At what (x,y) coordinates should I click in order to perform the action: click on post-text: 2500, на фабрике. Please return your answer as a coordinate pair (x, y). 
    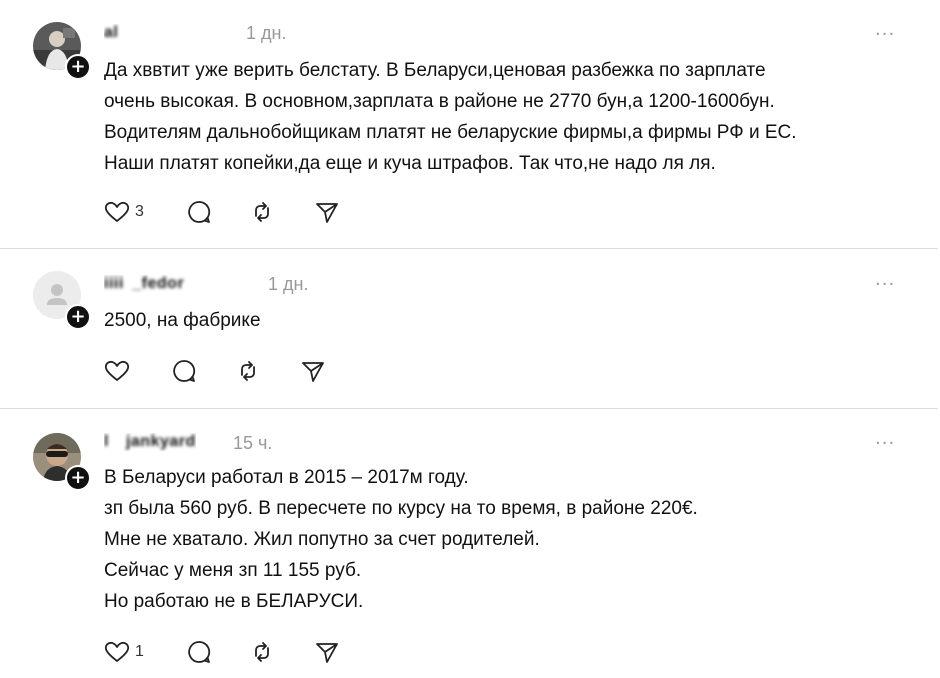
    Looking at the image, I should click on (182, 320).